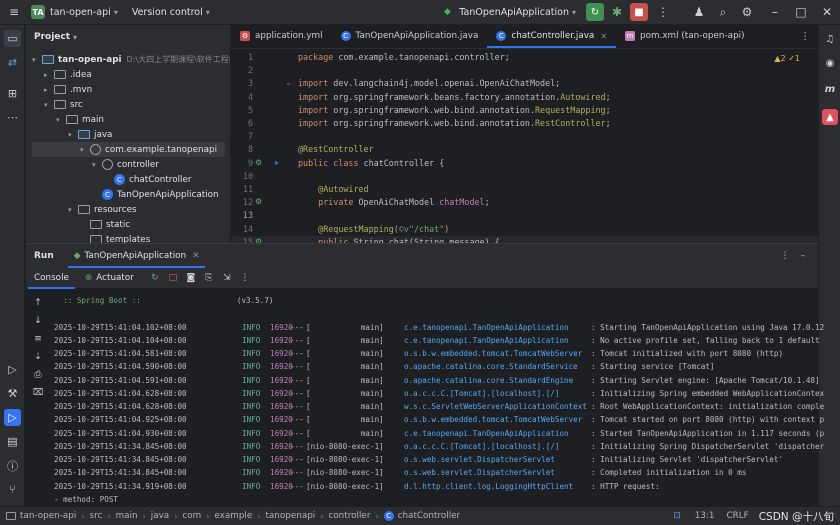 The height and width of the screenshot is (525, 840). I want to click on fold-icon: ⌄, so click(288, 82).